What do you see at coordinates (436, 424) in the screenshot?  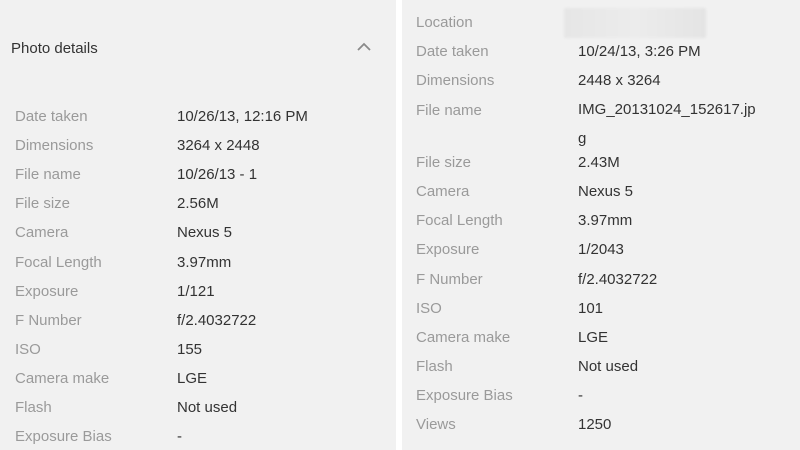 I see `row-label: Views` at bounding box center [436, 424].